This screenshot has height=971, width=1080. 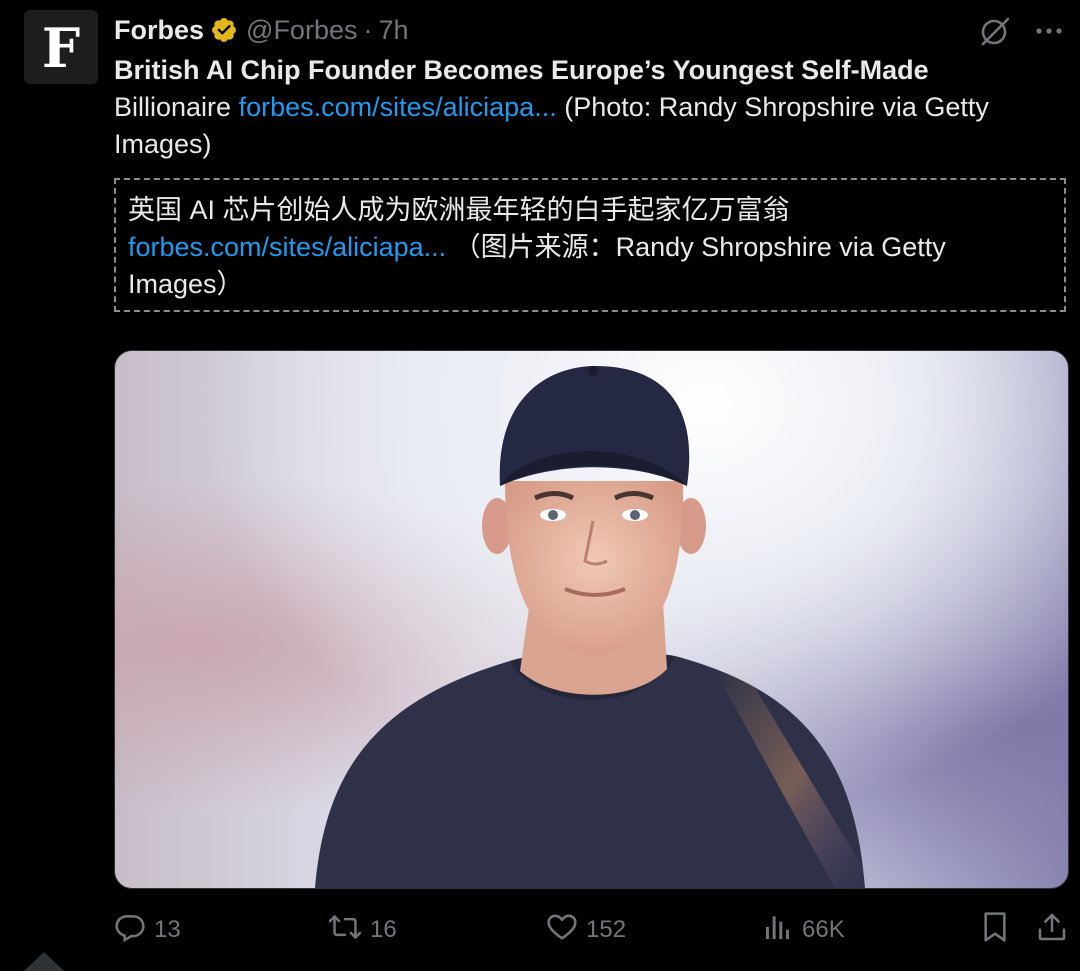 I want to click on tweet-header: Forbes @Forbes · 7h, so click(x=261, y=30).